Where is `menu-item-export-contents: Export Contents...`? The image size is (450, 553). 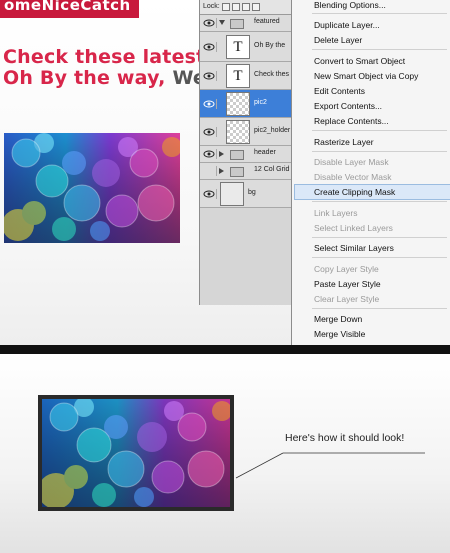 menu-item-export-contents: Export Contents... is located at coordinates (348, 106).